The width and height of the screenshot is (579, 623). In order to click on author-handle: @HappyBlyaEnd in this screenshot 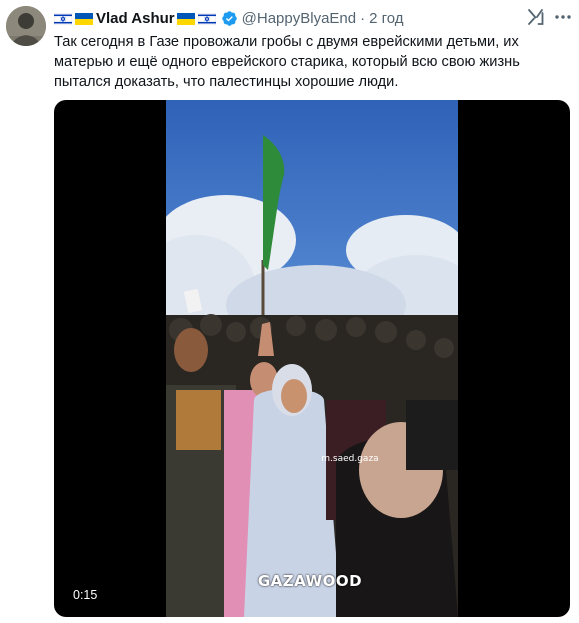, I will do `click(299, 18)`.